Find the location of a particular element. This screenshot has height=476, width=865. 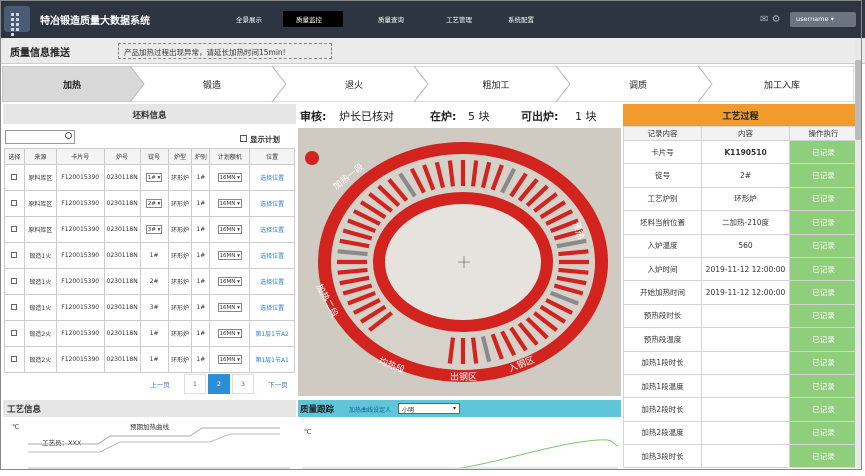

table-row: 锭号 2# 已记录 is located at coordinates (740, 175).